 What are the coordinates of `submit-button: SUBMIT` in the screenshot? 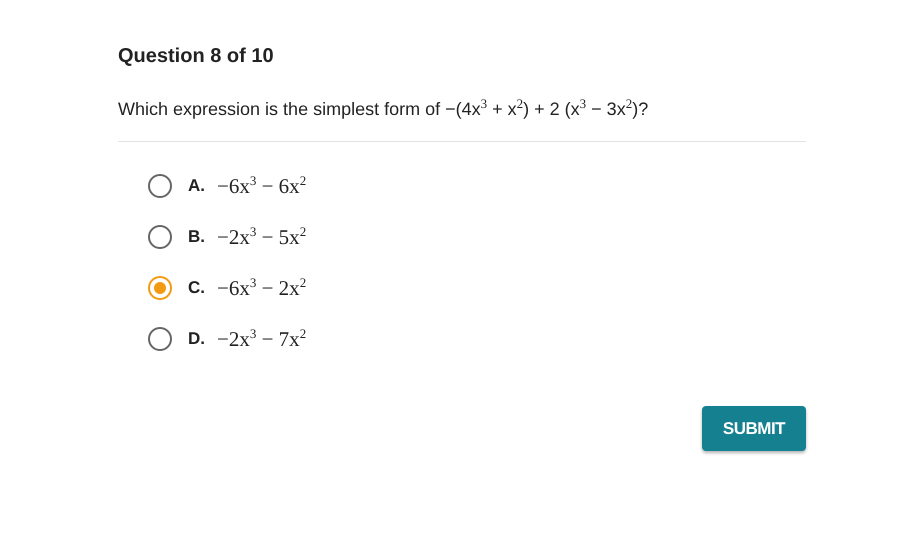 It's located at (754, 428).